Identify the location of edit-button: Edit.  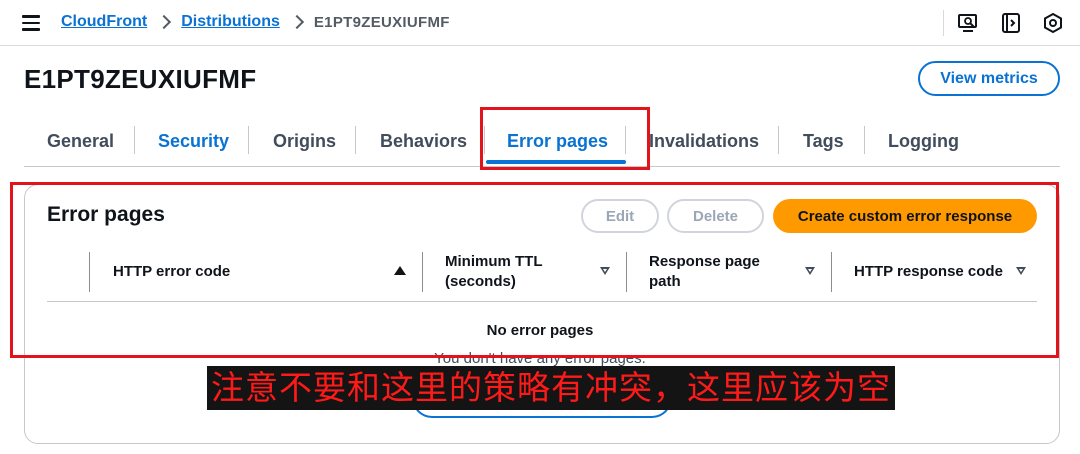
(620, 216).